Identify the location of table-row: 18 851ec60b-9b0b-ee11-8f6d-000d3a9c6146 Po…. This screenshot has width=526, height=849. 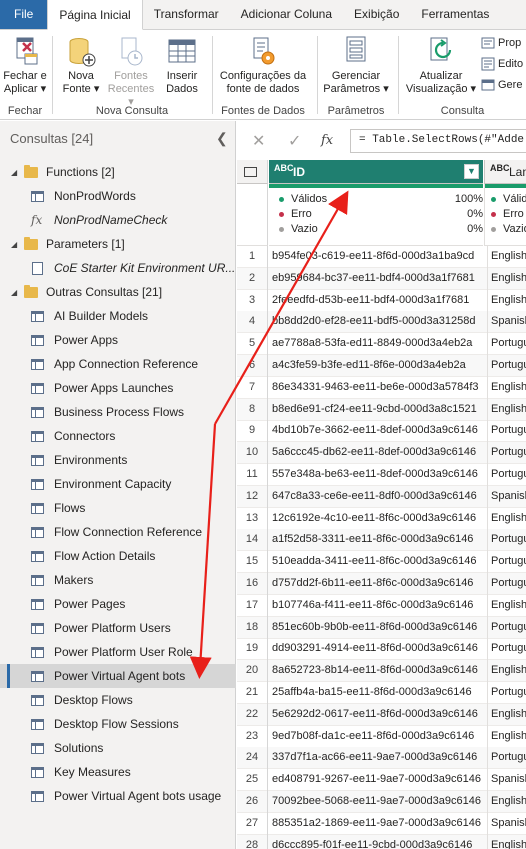
(381, 627).